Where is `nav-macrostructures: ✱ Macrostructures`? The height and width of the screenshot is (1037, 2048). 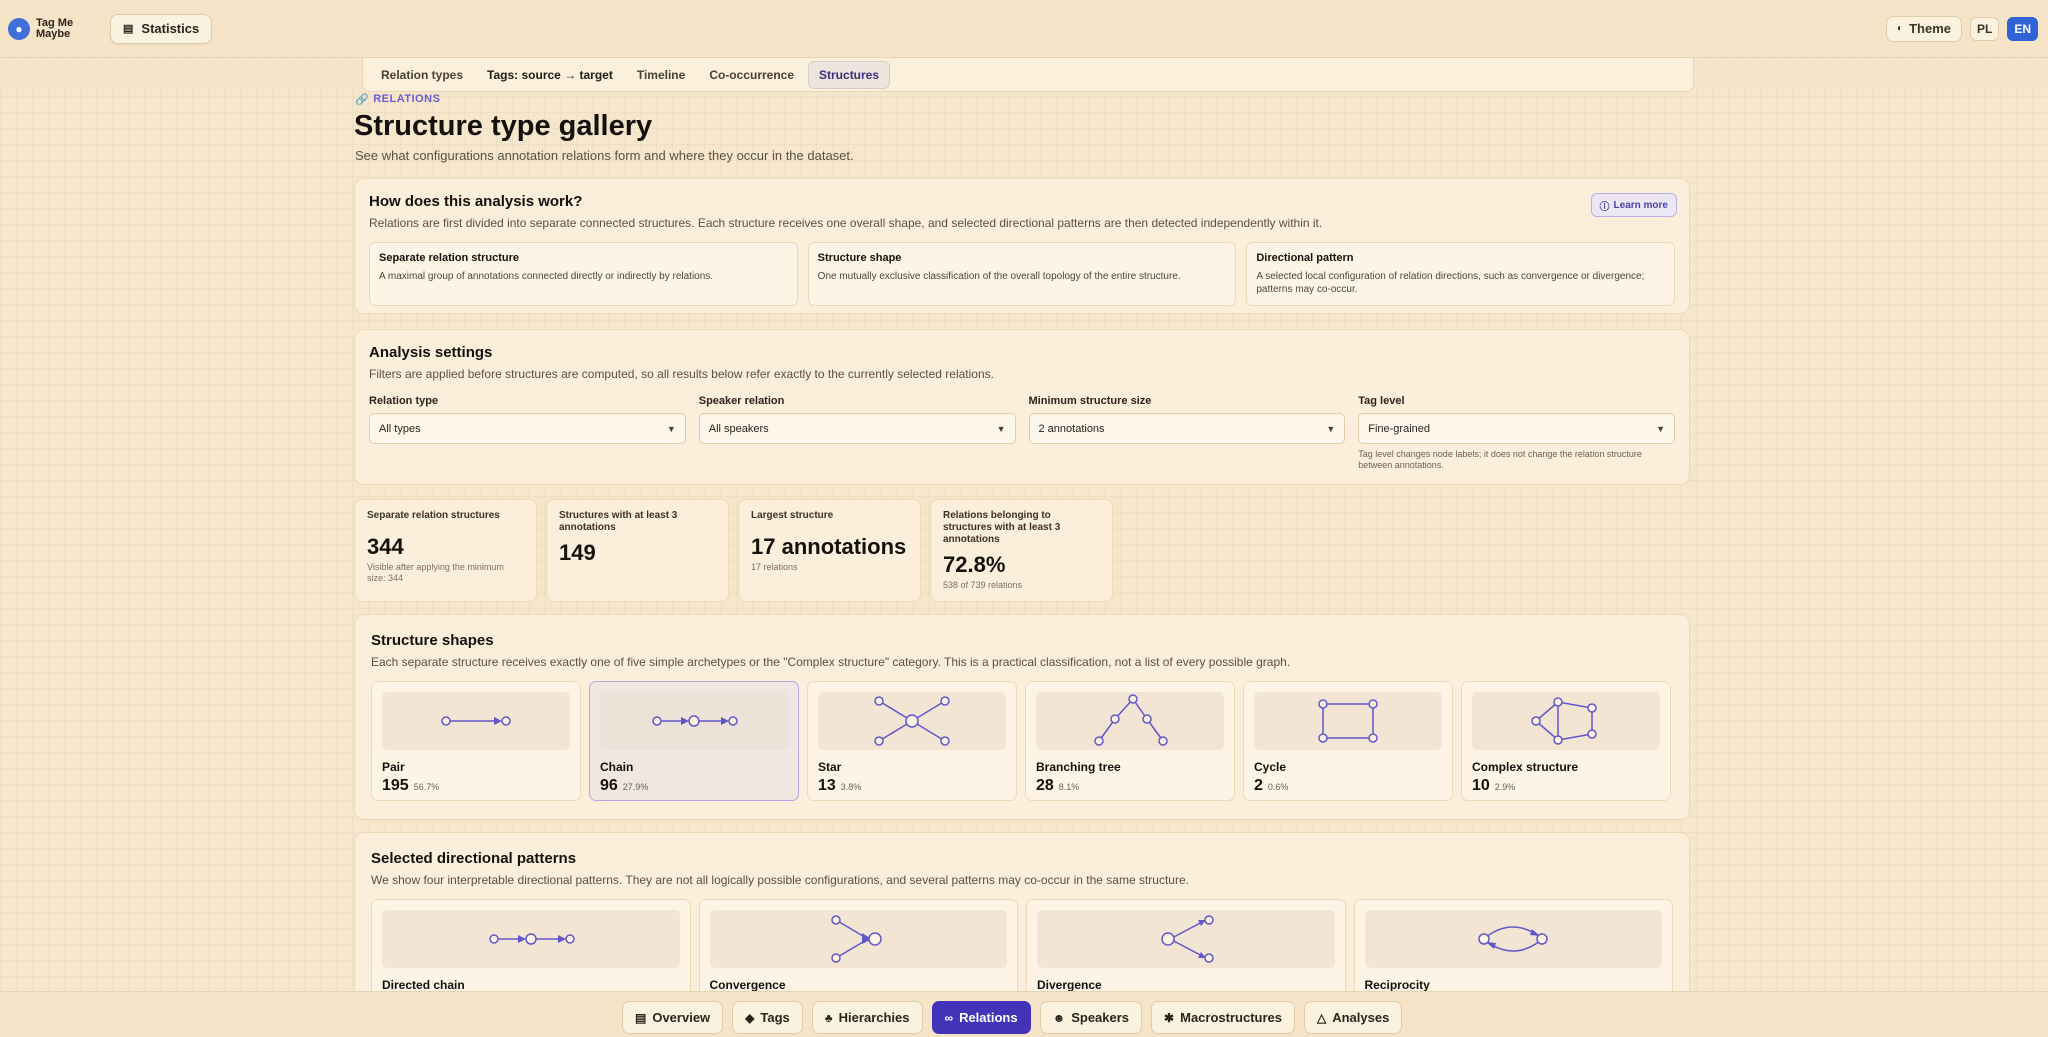
nav-macrostructures: ✱ Macrostructures is located at coordinates (1223, 1017).